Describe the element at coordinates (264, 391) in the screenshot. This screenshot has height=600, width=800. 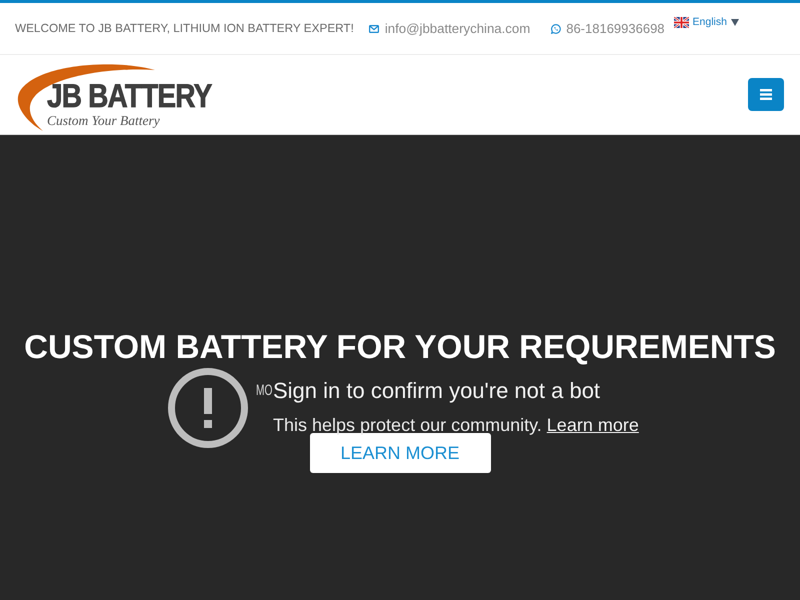
I see `hero-subtitle: MO` at that location.